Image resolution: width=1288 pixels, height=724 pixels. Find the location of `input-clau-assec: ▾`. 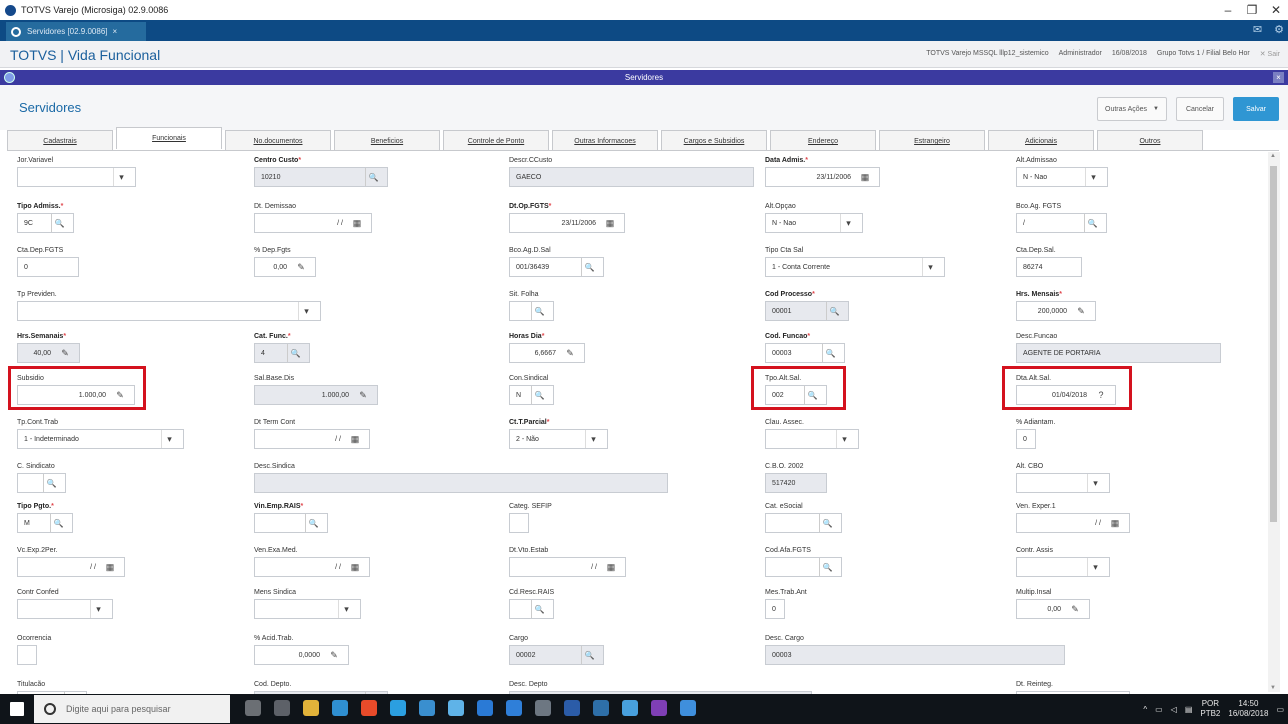

input-clau-assec: ▾ is located at coordinates (812, 439).